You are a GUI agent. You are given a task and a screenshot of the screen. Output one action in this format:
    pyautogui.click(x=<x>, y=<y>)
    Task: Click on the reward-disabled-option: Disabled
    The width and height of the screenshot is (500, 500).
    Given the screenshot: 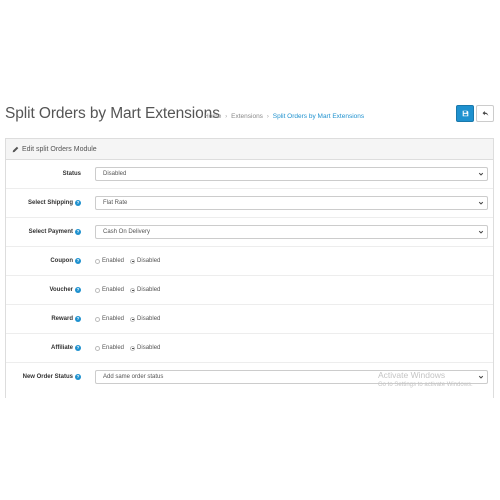 What is the action you would take?
    pyautogui.click(x=145, y=319)
    